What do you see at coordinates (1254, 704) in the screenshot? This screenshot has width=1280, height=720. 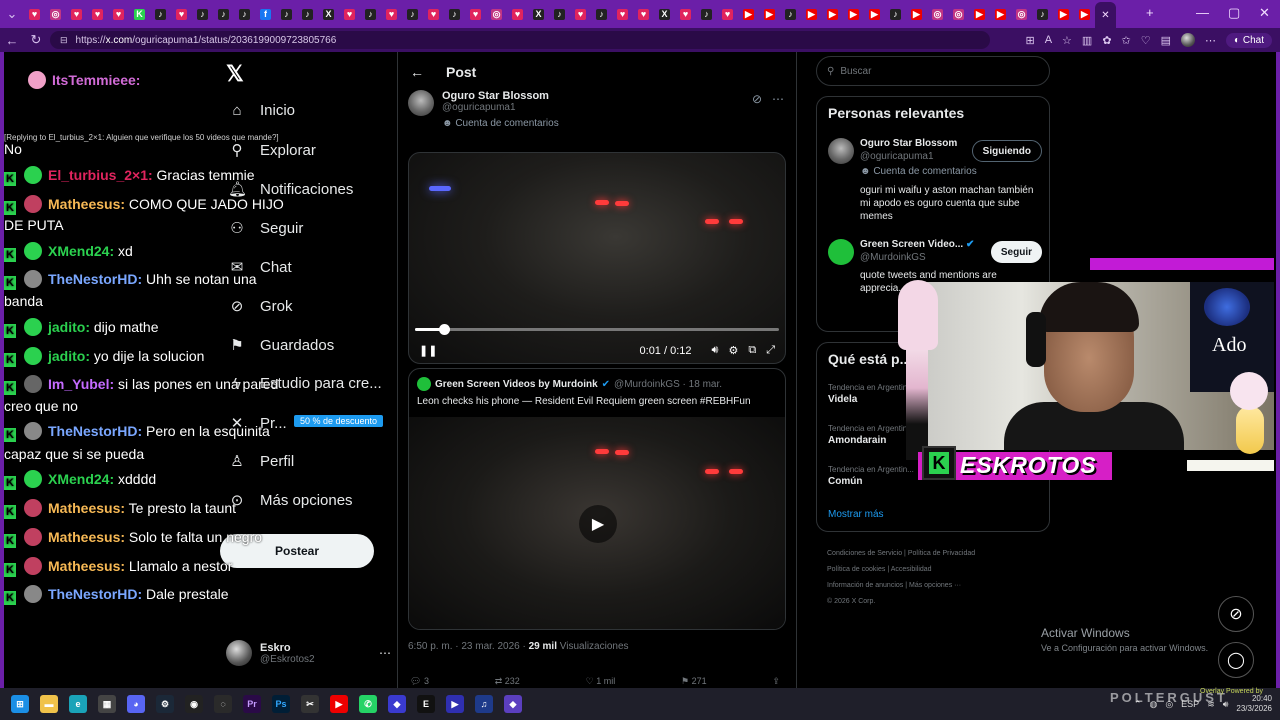 I see `system-clock: 20:40 23/3/2026` at bounding box center [1254, 704].